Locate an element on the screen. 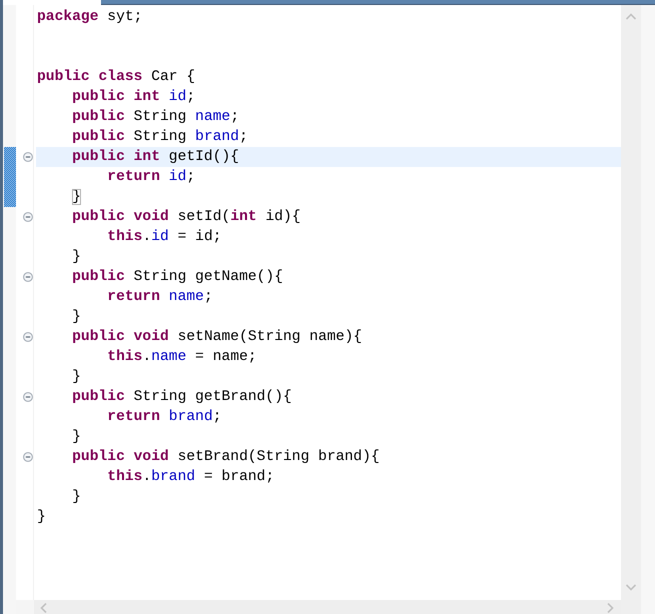  code-line: return id; is located at coordinates (151, 177).